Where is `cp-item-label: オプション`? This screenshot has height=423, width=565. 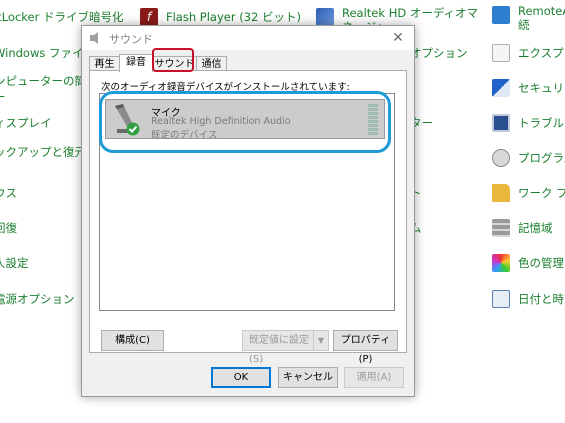 cp-item-label: オプション is located at coordinates (439, 53).